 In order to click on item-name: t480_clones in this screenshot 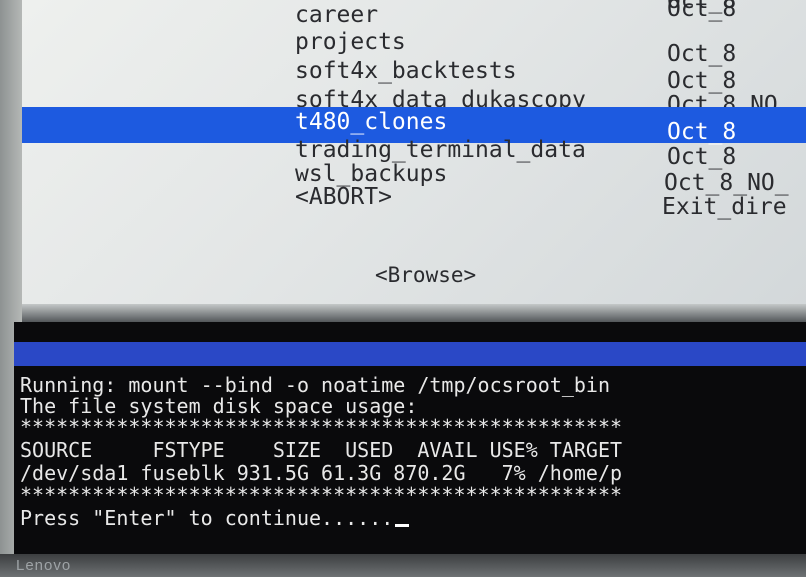, I will do `click(371, 122)`.